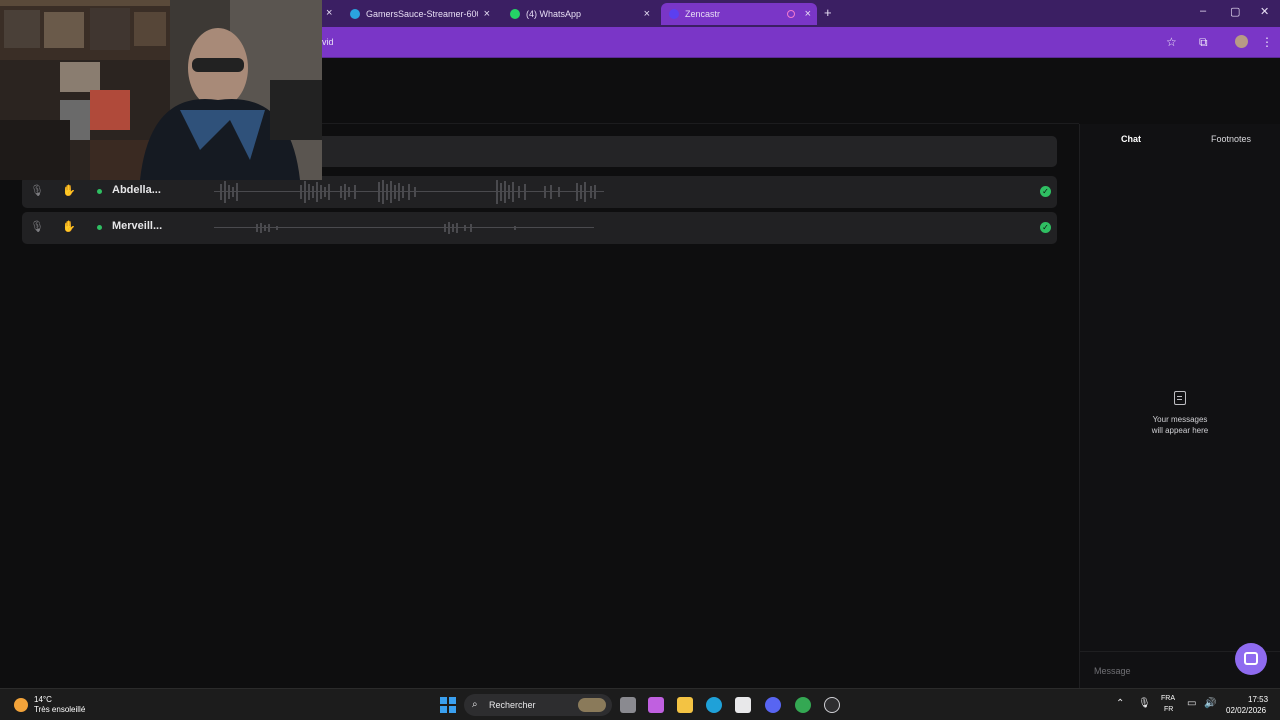  Describe the element at coordinates (628, 705) in the screenshot. I see `task-view-icon` at that location.